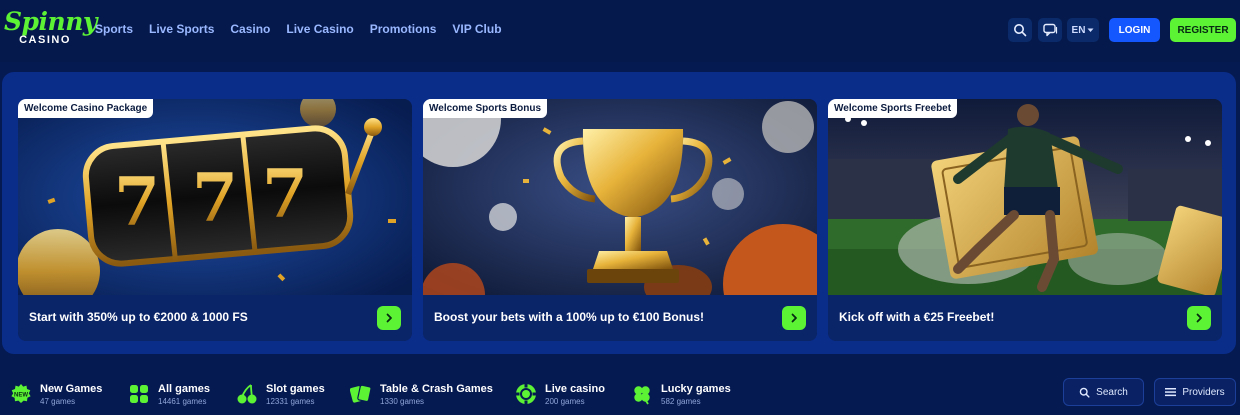 This screenshot has height=415, width=1240. Describe the element at coordinates (1203, 392) in the screenshot. I see `providers-label: Providers` at that location.